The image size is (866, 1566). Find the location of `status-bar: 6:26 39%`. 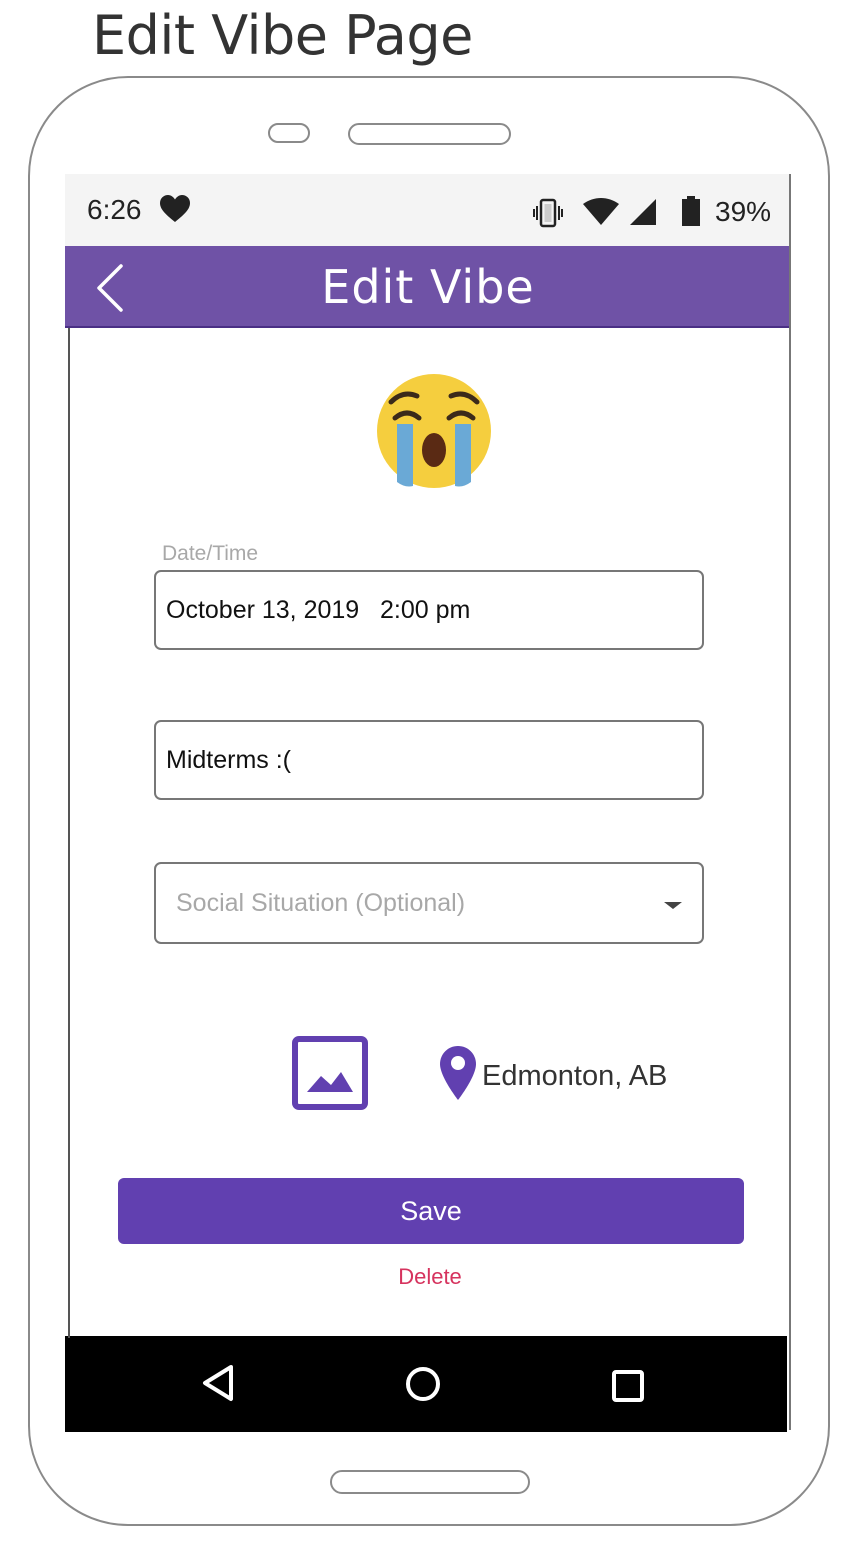

status-bar: 6:26 39% is located at coordinates (428, 210).